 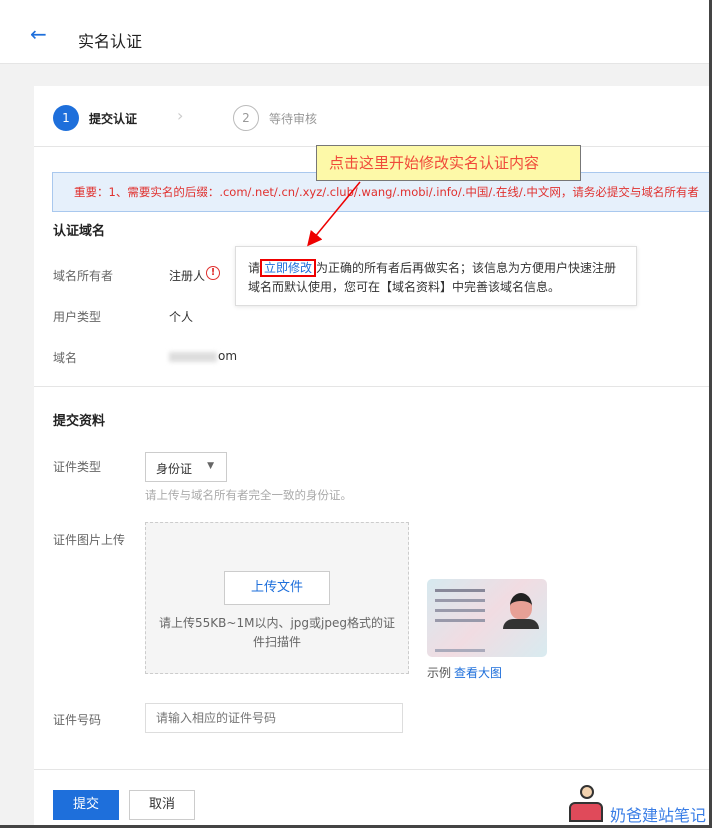 What do you see at coordinates (77, 317) in the screenshot?
I see `user-type-label: 用户类型` at bounding box center [77, 317].